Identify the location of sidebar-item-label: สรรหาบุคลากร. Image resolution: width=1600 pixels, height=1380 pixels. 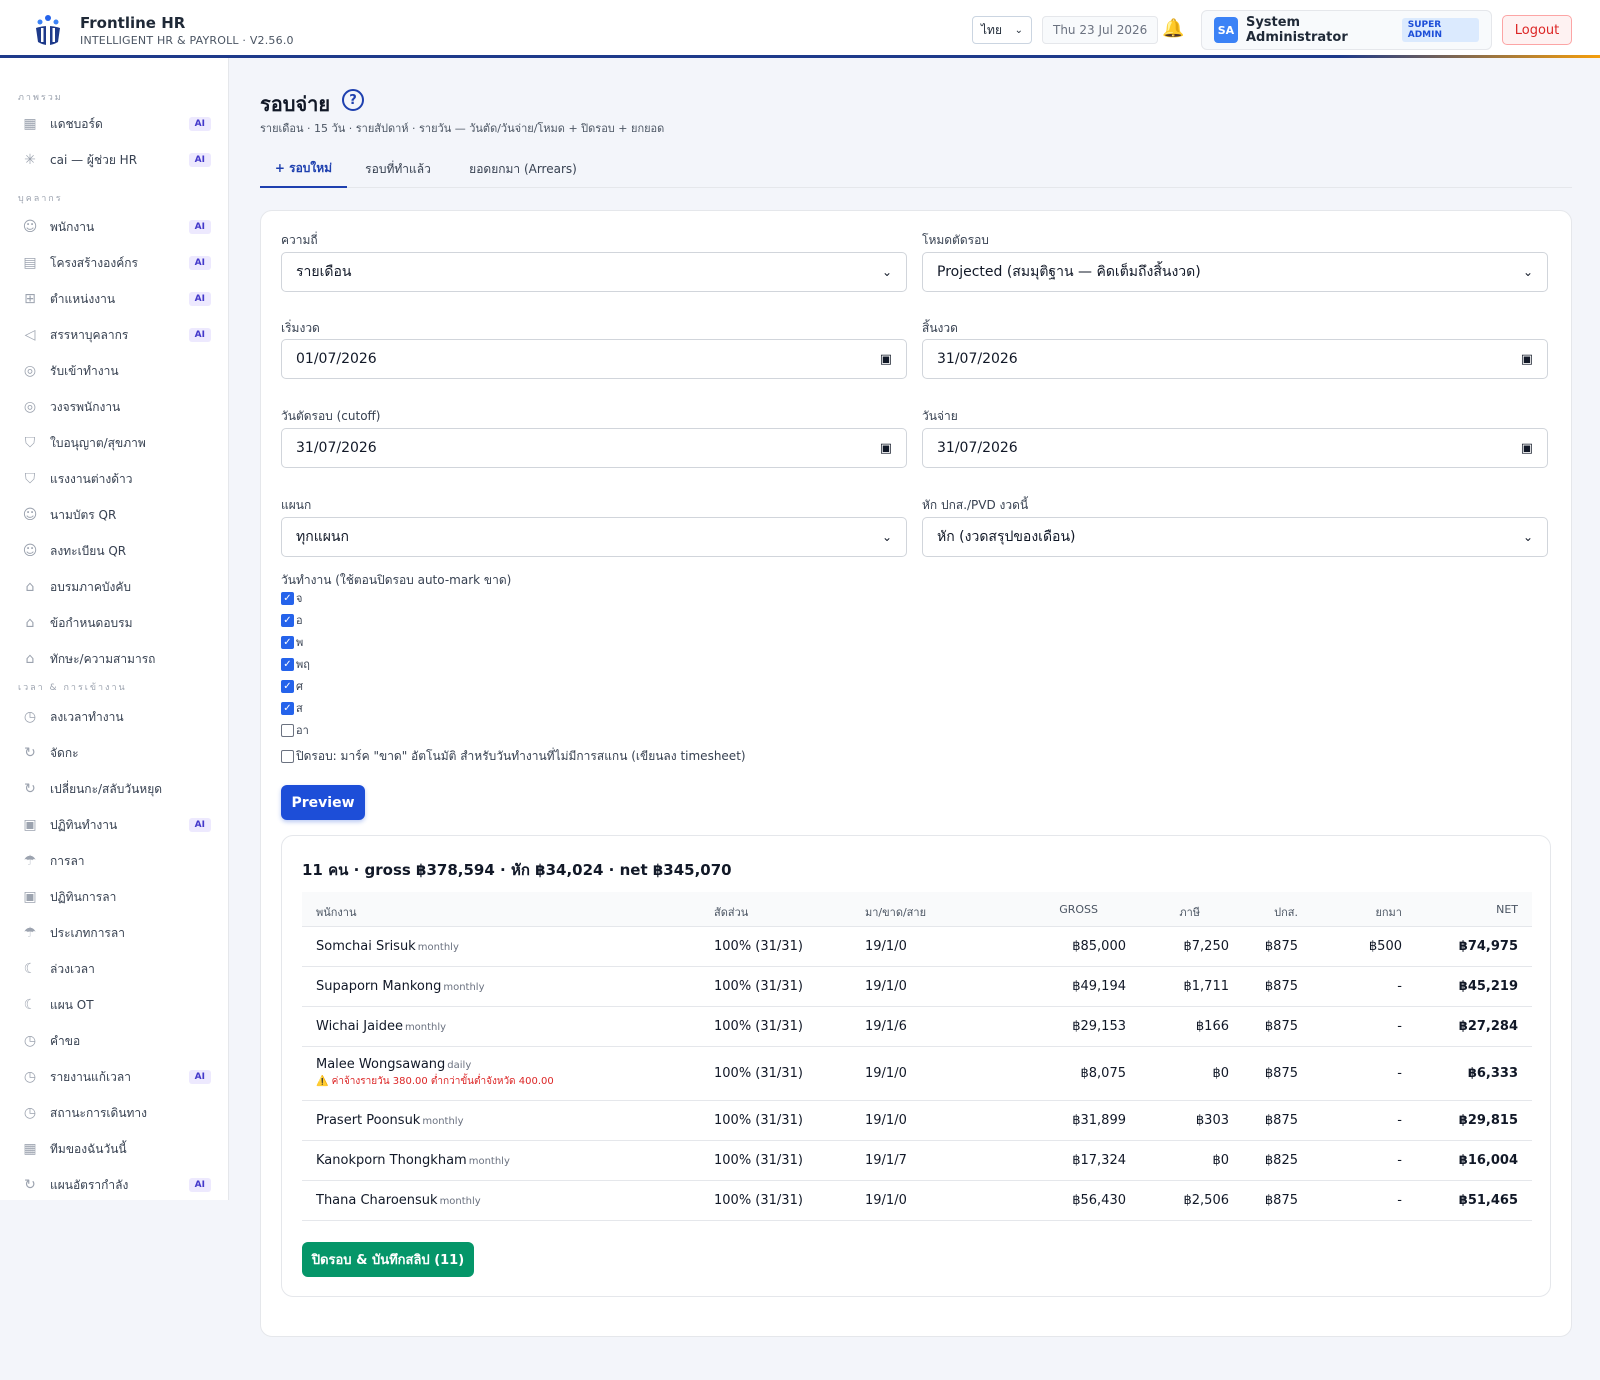
(89, 334).